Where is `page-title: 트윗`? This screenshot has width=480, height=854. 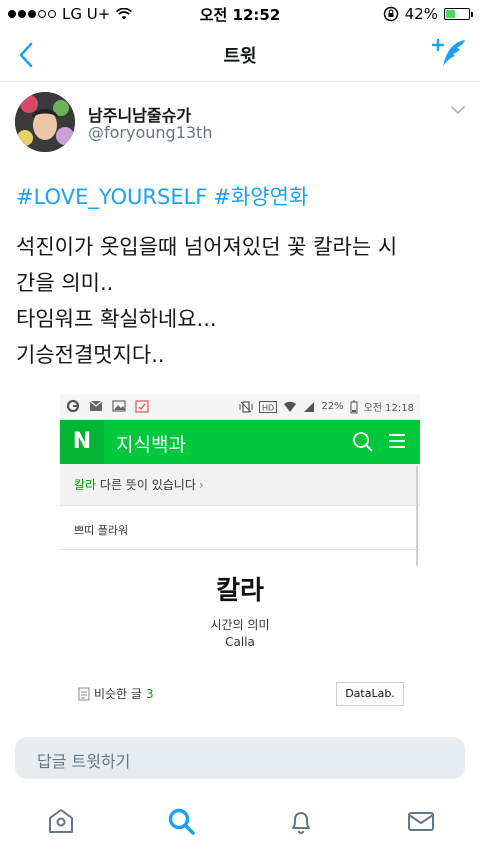 page-title: 트윗 is located at coordinates (240, 56).